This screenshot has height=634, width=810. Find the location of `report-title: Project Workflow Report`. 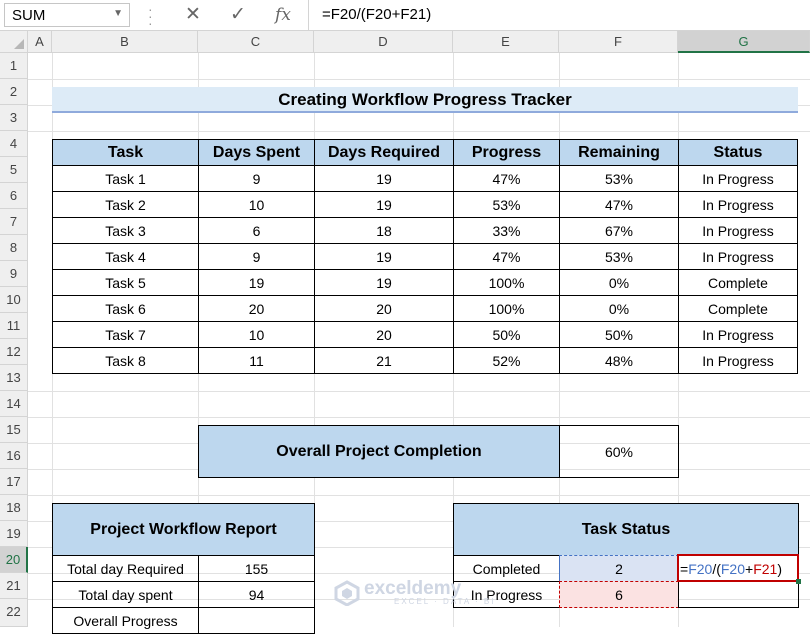

report-title: Project Workflow Report is located at coordinates (183, 529).